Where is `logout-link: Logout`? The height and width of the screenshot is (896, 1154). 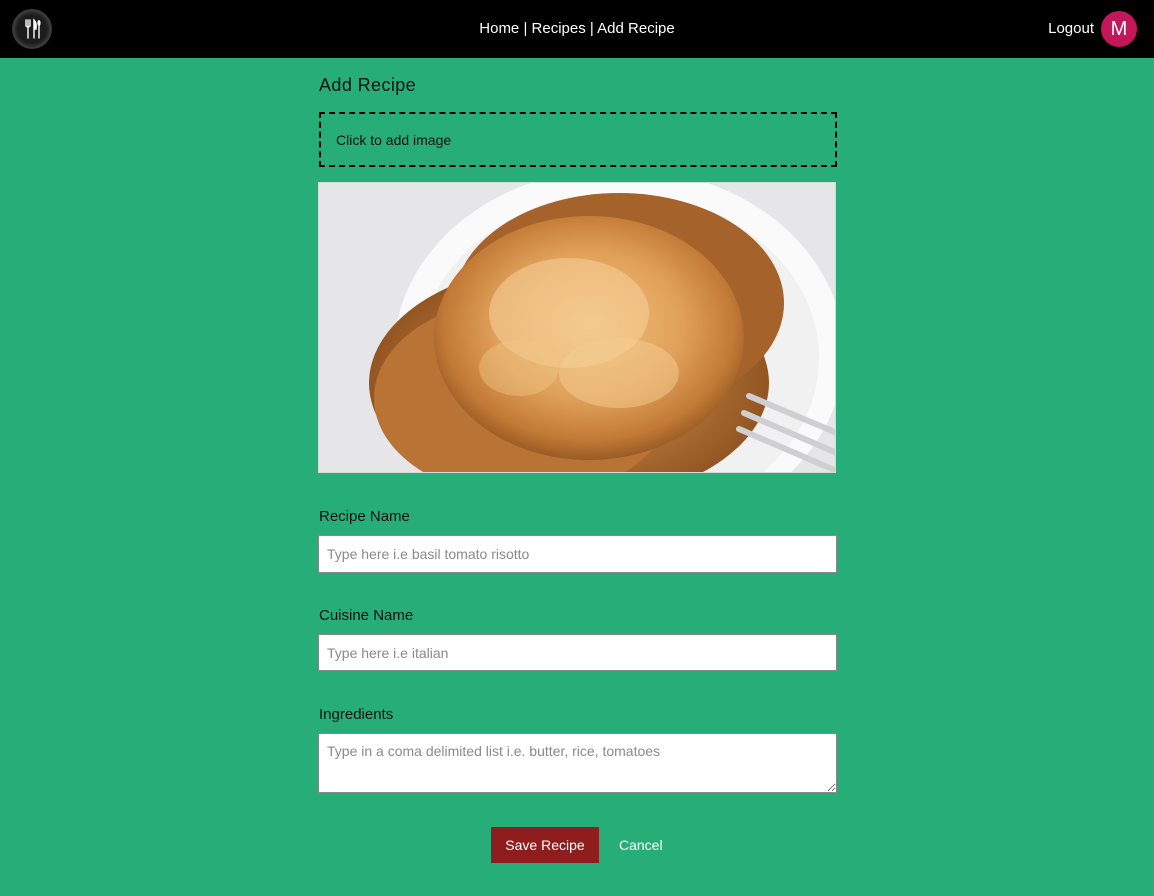
logout-link: Logout is located at coordinates (1071, 29).